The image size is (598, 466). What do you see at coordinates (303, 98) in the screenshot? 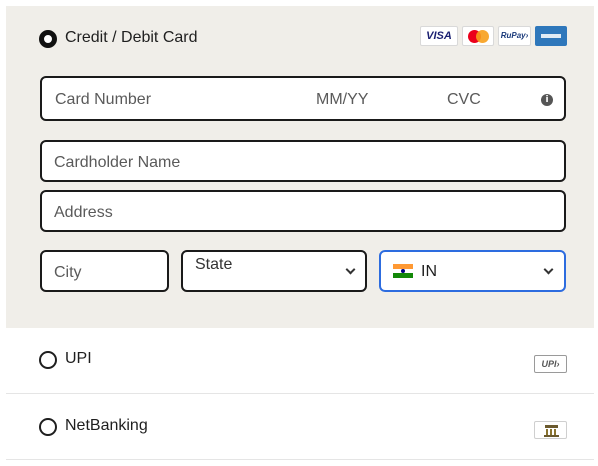
I see `card-details-field: Card Number MM/YY CVC i` at bounding box center [303, 98].